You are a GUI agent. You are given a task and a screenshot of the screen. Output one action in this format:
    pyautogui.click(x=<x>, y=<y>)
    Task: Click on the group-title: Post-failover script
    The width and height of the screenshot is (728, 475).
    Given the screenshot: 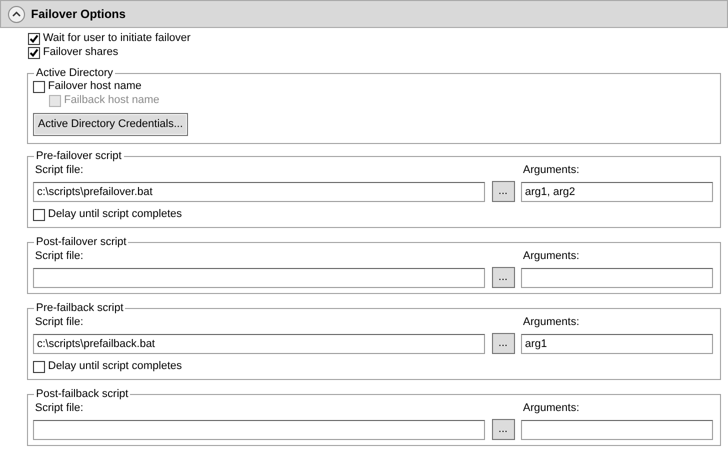 What is the action you would take?
    pyautogui.click(x=81, y=242)
    